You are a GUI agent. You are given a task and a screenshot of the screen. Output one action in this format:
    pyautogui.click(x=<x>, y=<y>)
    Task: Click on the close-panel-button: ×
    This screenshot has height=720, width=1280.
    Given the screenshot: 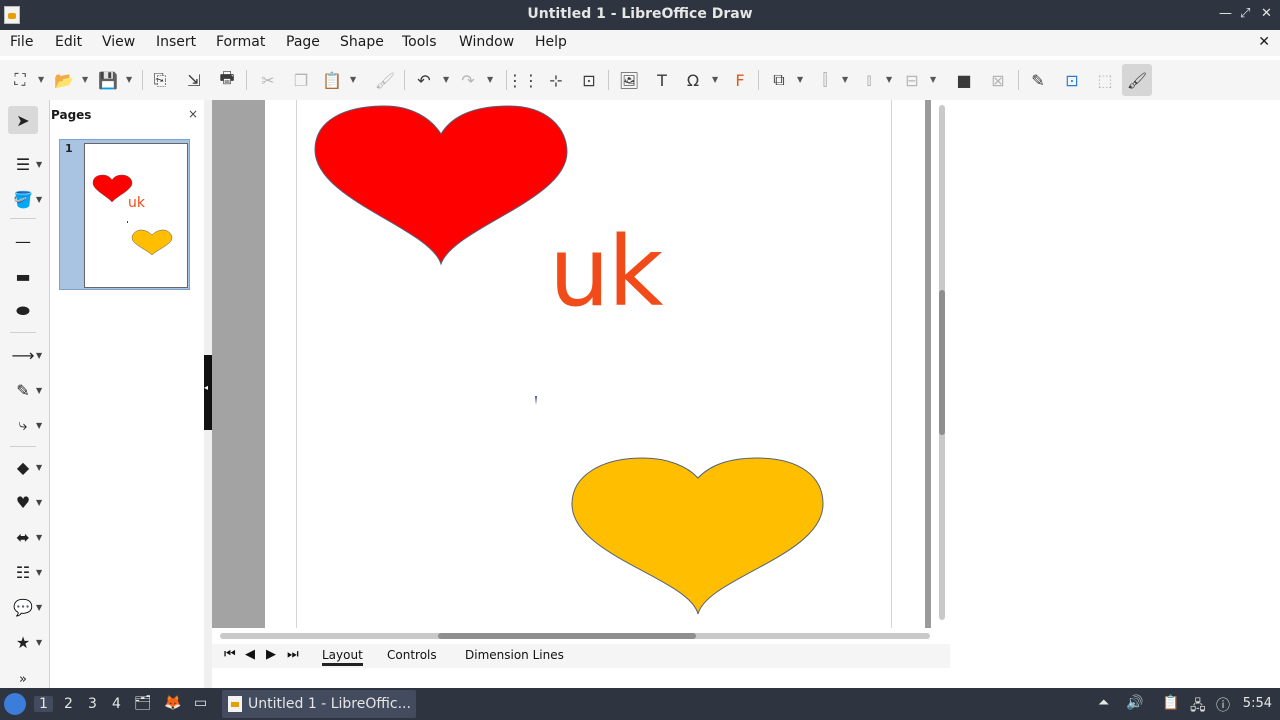 What is the action you would take?
    pyautogui.click(x=193, y=114)
    